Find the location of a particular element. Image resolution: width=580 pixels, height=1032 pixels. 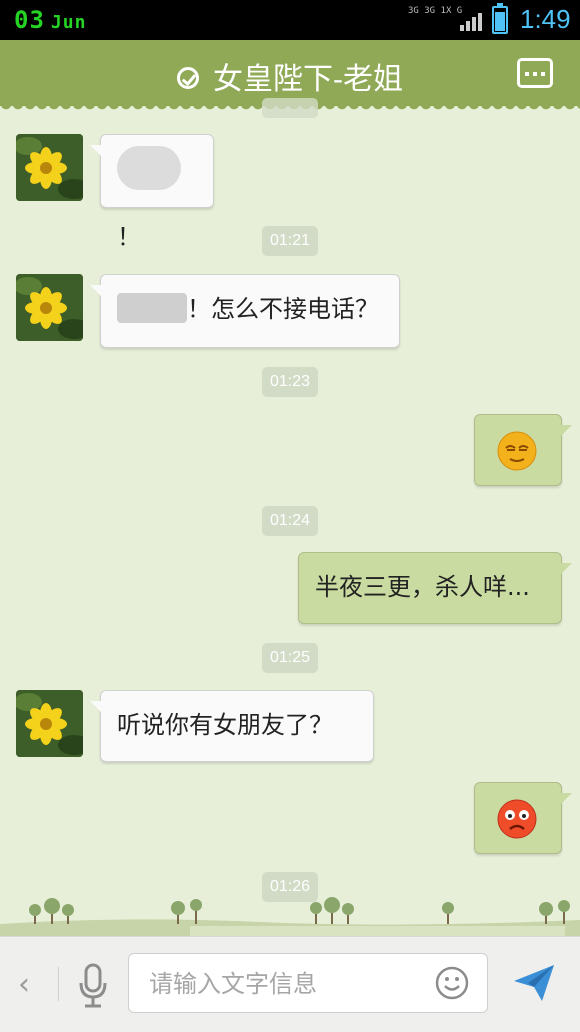

smiley-icon is located at coordinates (452, 983).